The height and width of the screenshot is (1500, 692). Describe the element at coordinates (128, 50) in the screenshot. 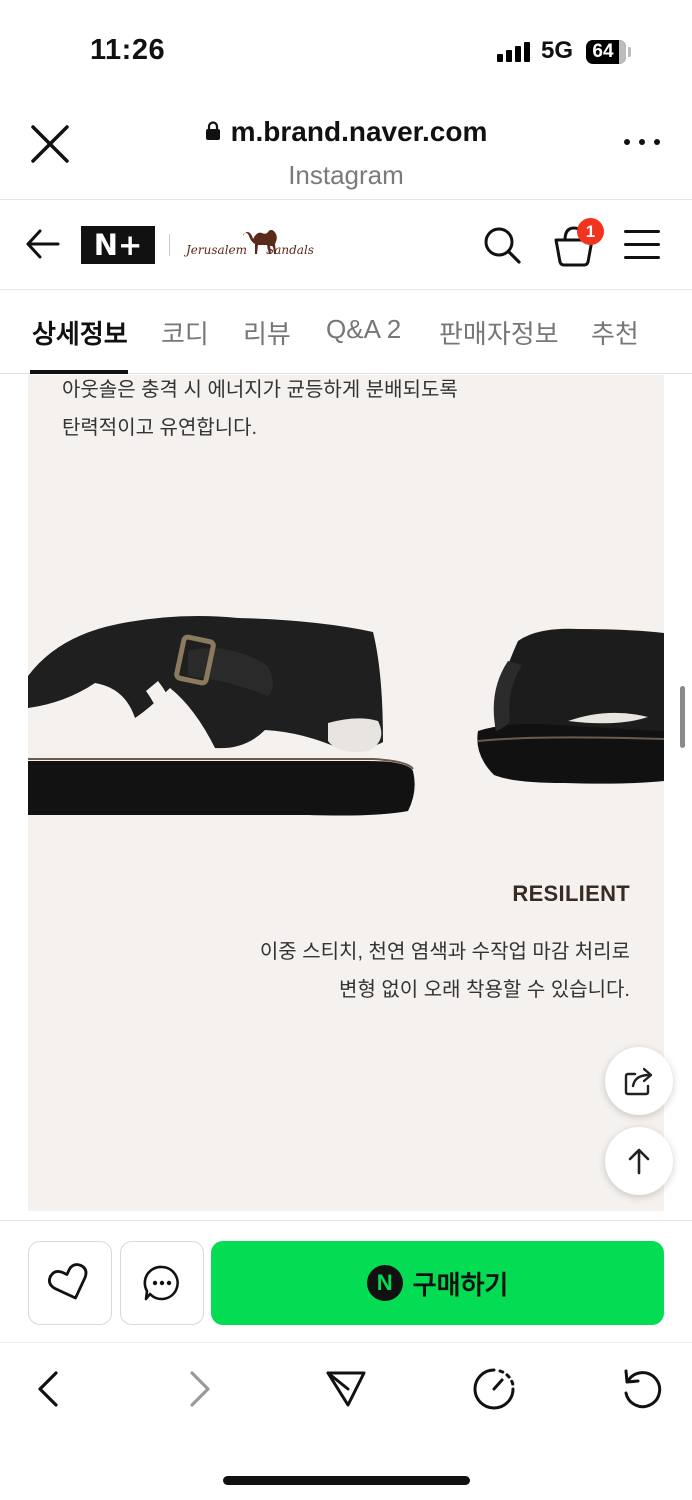

I see `status-time: 11:26` at that location.